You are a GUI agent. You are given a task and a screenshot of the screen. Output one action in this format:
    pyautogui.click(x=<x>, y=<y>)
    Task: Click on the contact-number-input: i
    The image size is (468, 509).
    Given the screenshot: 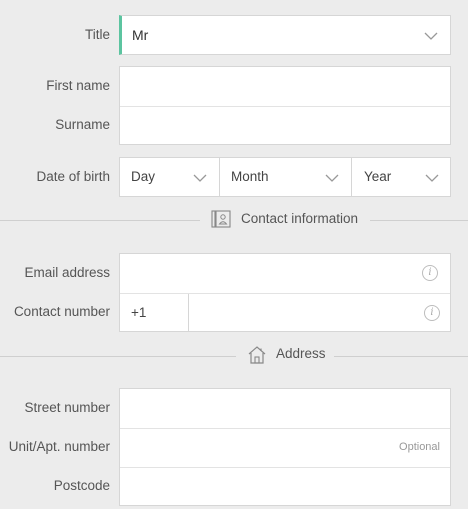 What is the action you would take?
    pyautogui.click(x=319, y=313)
    